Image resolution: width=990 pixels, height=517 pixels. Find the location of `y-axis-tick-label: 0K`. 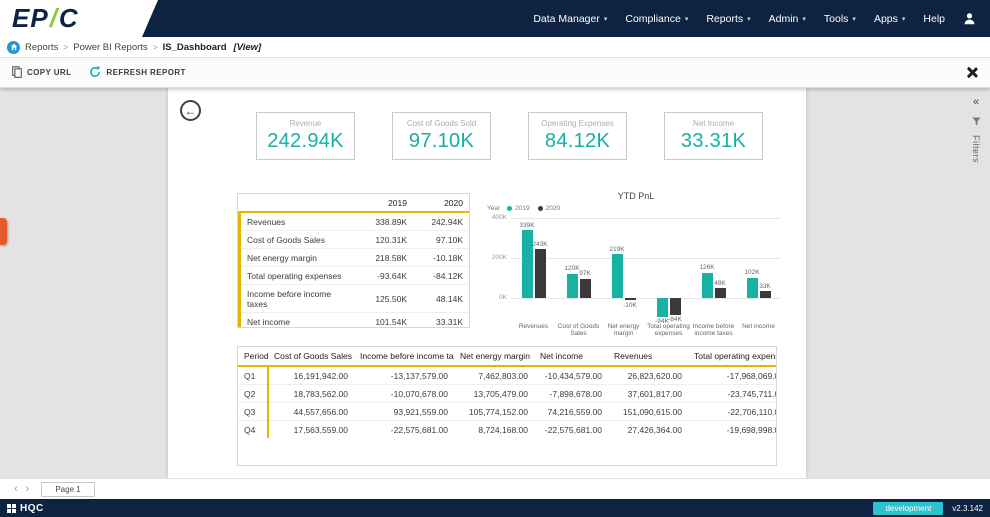

y-axis-tick-label: 0K is located at coordinates (503, 297).